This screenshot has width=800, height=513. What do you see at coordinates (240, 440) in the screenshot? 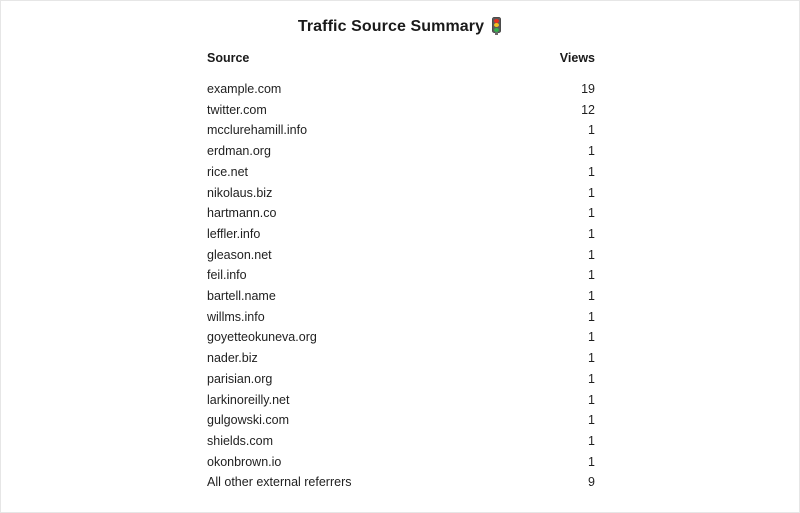
I see `cell-source: shields.com` at bounding box center [240, 440].